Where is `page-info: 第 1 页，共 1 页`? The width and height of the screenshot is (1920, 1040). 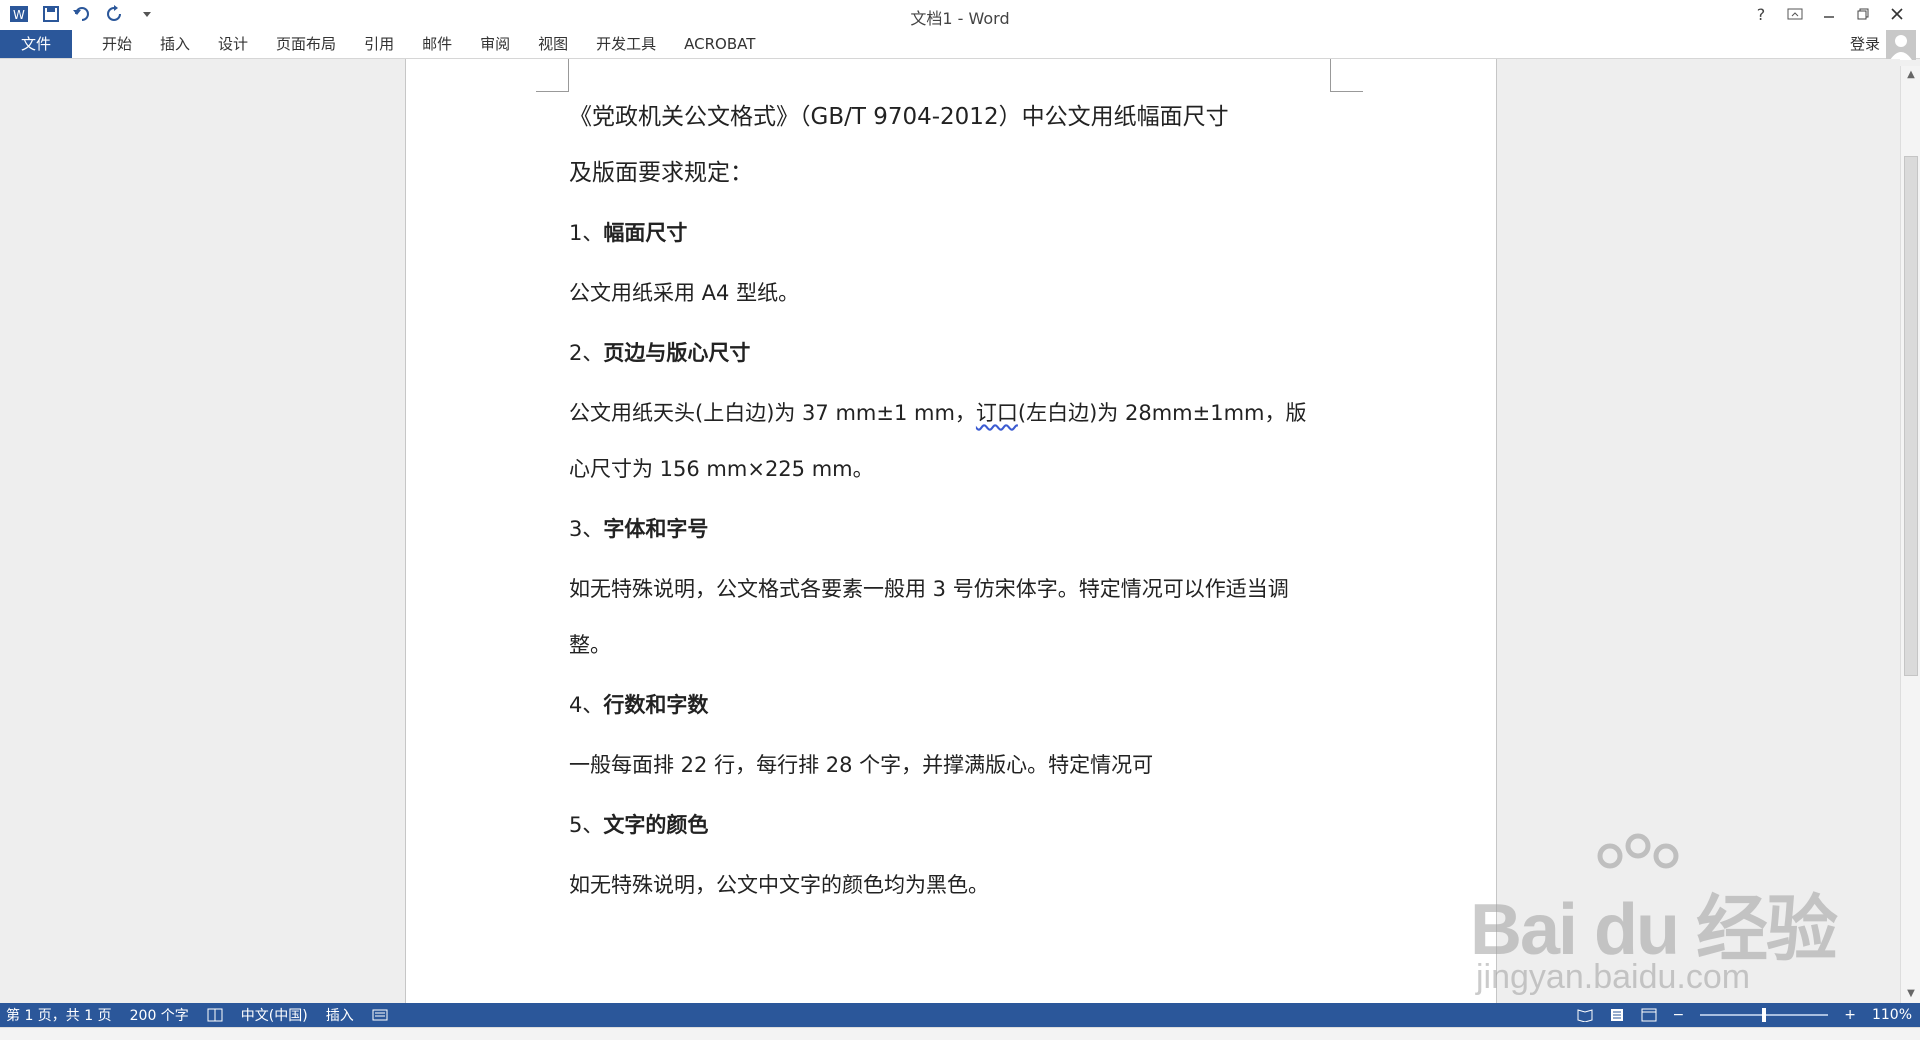
page-info: 第 1 页，共 1 页 is located at coordinates (59, 1015).